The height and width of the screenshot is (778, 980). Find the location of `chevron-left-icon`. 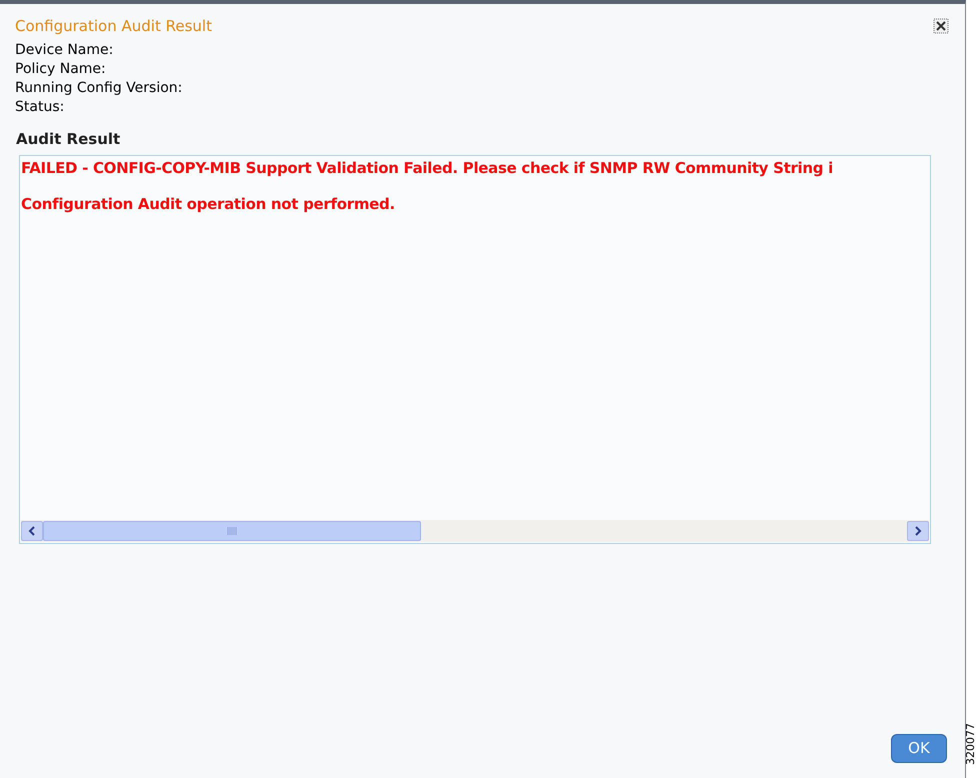

chevron-left-icon is located at coordinates (32, 531).